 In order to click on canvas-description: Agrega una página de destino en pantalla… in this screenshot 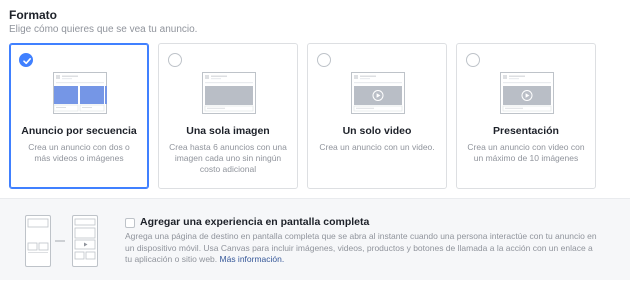, I will do `click(362, 248)`.